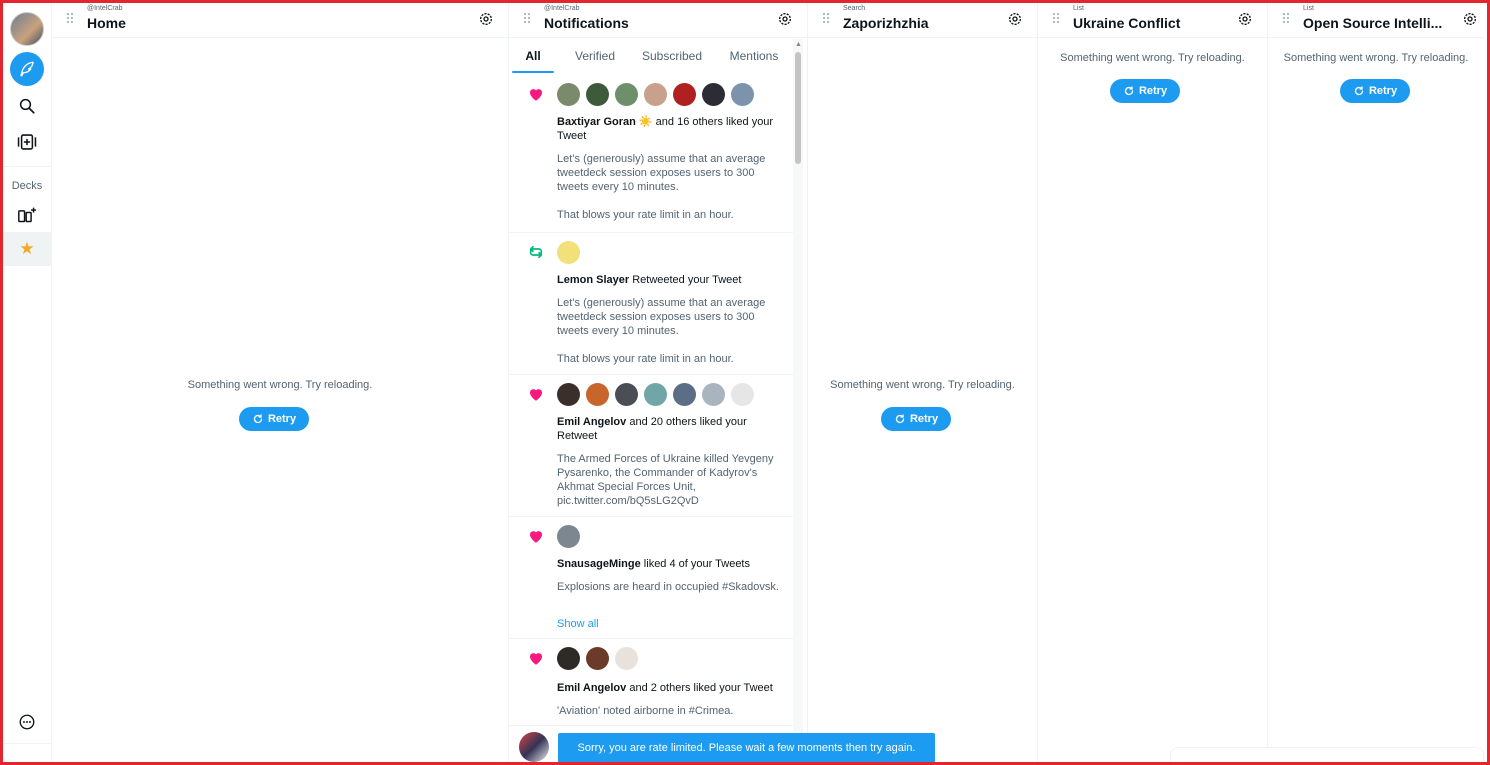 The image size is (1490, 765). Describe the element at coordinates (605, 122) in the screenshot. I see `user-name: Baxtiyar Goran ☀️` at that location.